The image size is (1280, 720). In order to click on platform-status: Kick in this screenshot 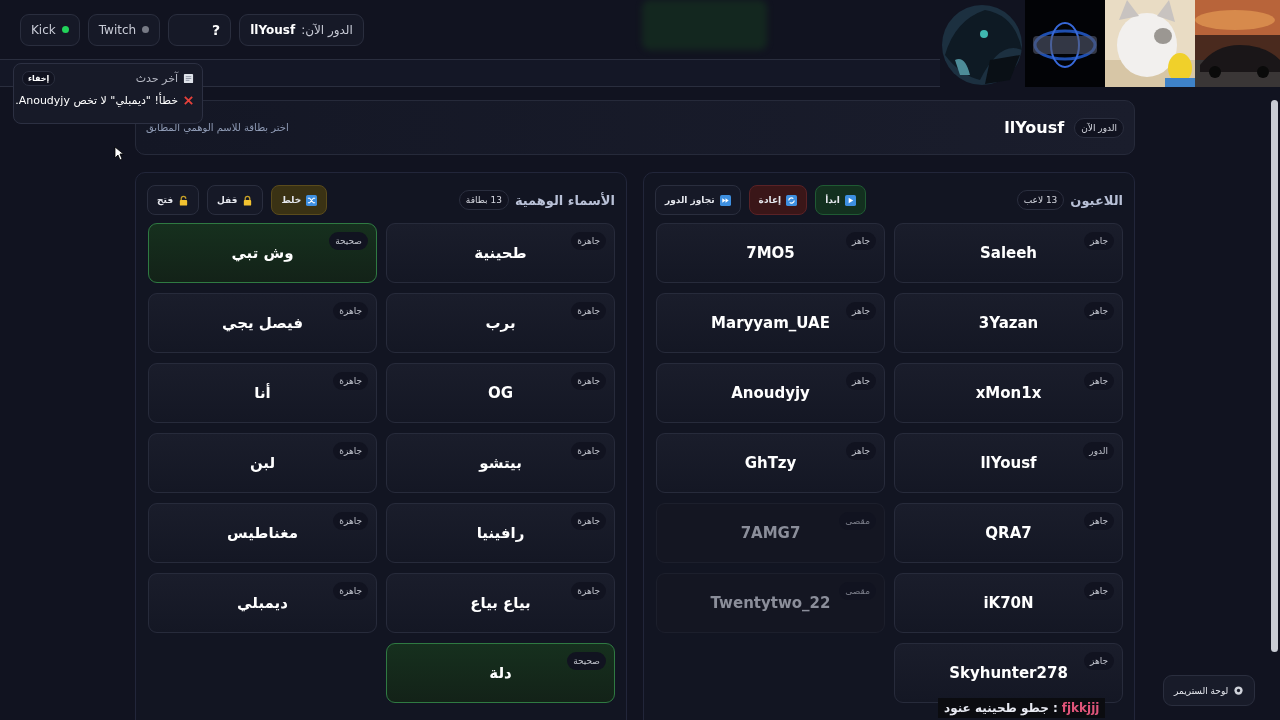, I will do `click(50, 29)`.